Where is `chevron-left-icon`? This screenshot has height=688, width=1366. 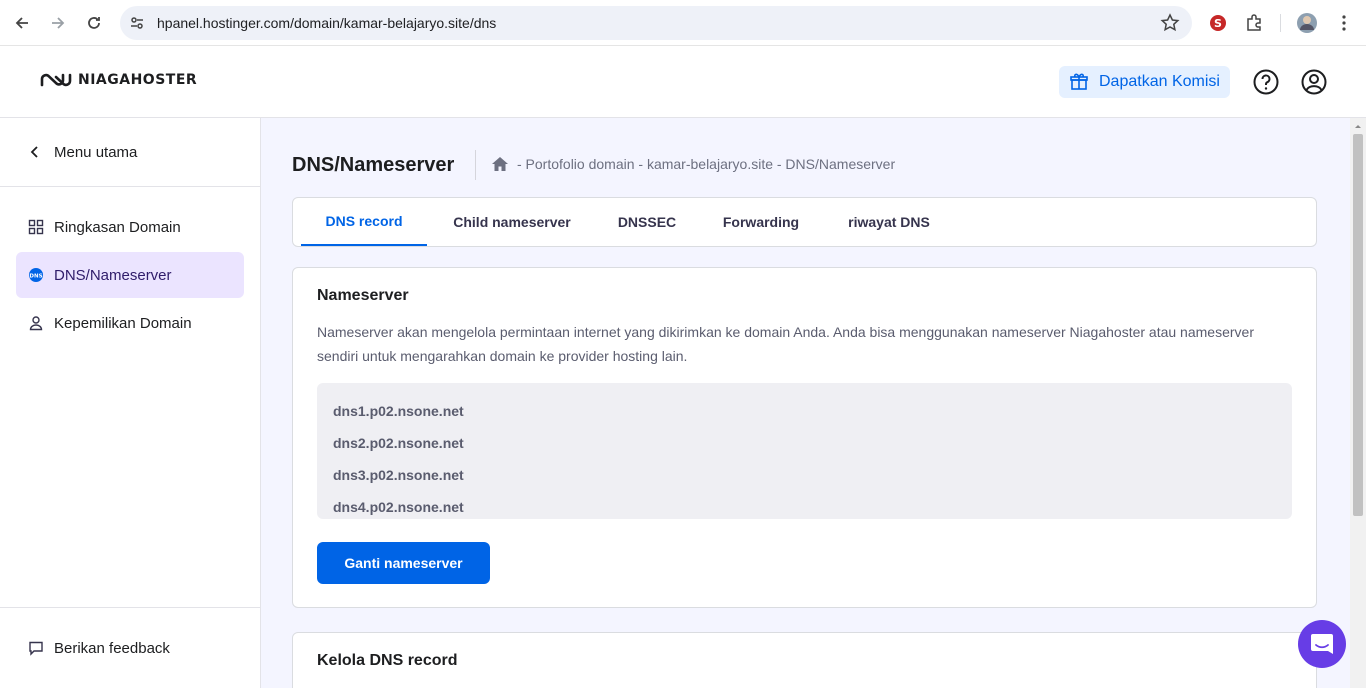 chevron-left-icon is located at coordinates (34, 152).